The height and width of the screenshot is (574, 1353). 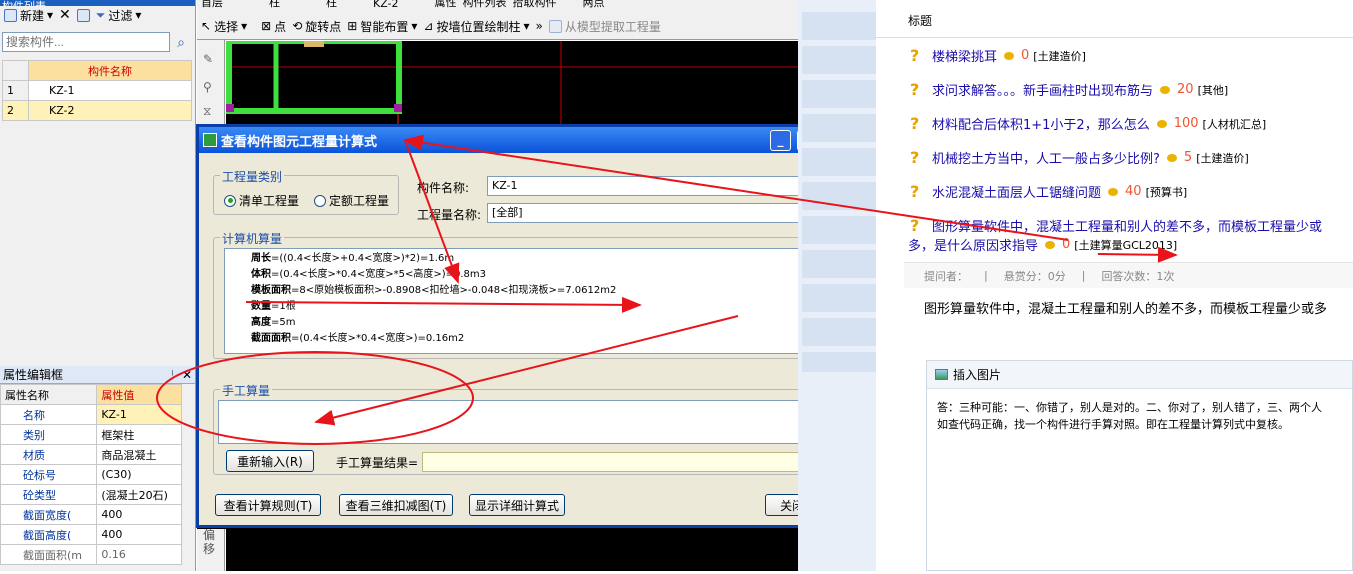 I want to click on question-text: 图形算量软件中，混凝土工程量和别人的差不多，而模板工程量少或多, so click(x=1126, y=309).